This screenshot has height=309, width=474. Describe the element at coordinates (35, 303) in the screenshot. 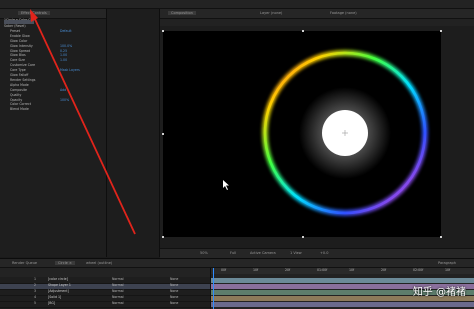

I see `layer-number: 5` at that location.